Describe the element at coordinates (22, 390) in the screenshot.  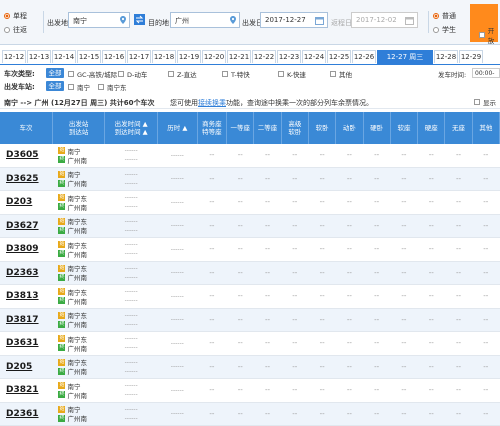
I see `train-number-link: D3821` at that location.